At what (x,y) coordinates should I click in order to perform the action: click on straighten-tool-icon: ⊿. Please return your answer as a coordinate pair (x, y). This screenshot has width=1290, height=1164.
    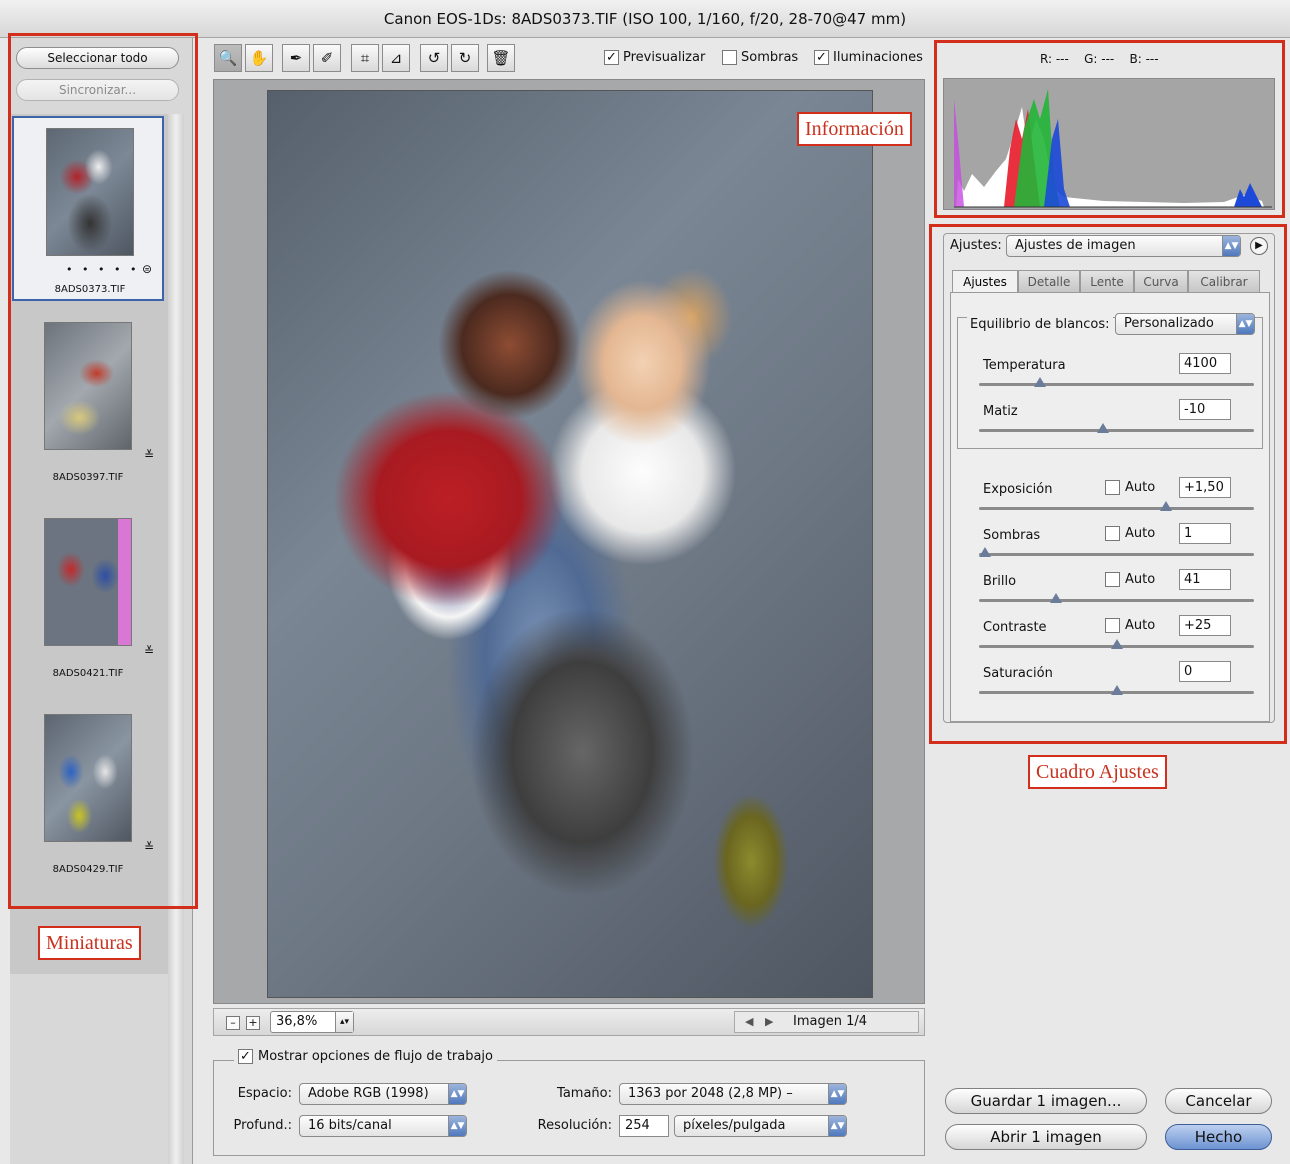
    Looking at the image, I should click on (396, 58).